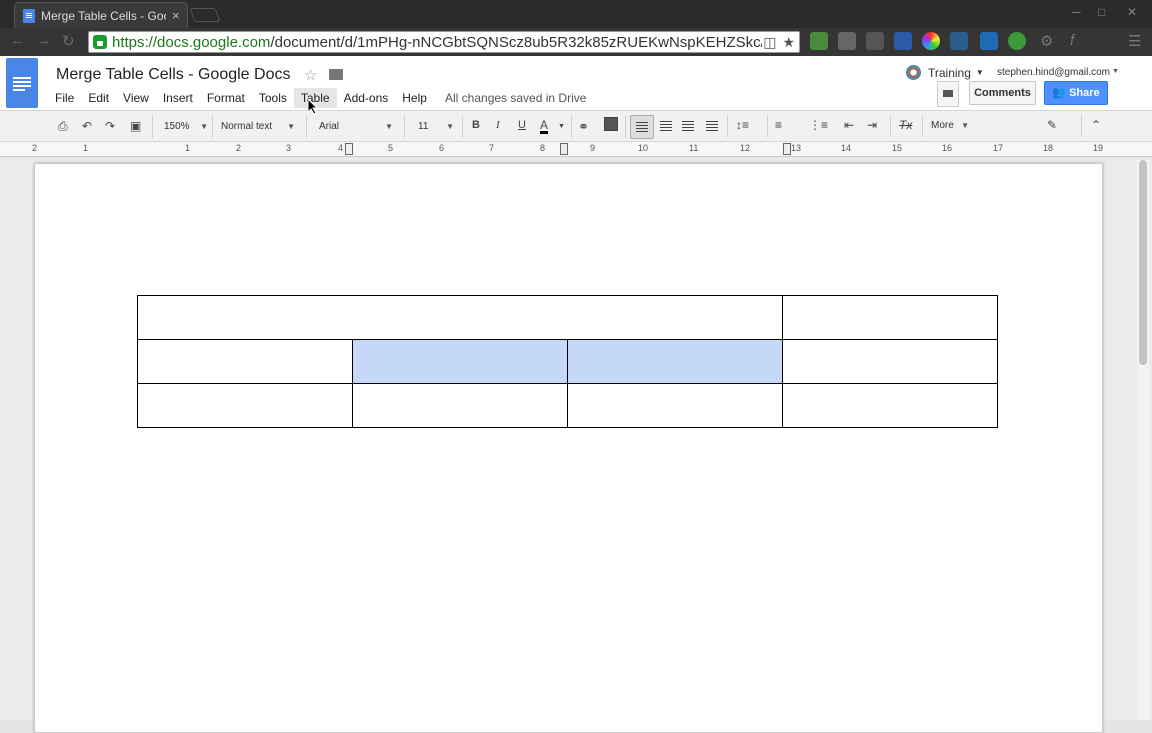  Describe the element at coordinates (1046, 41) in the screenshot. I see `settings-gear-icon: ⚙` at that location.